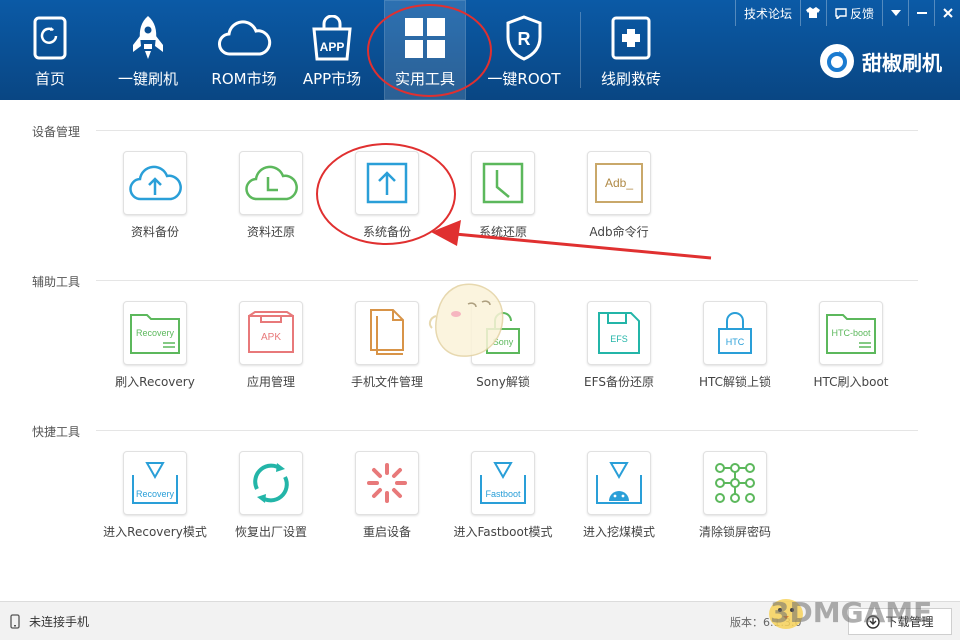 This screenshot has height=640, width=960. Describe the element at coordinates (466, 320) in the screenshot. I see `mascot-decoration-icon` at that location.